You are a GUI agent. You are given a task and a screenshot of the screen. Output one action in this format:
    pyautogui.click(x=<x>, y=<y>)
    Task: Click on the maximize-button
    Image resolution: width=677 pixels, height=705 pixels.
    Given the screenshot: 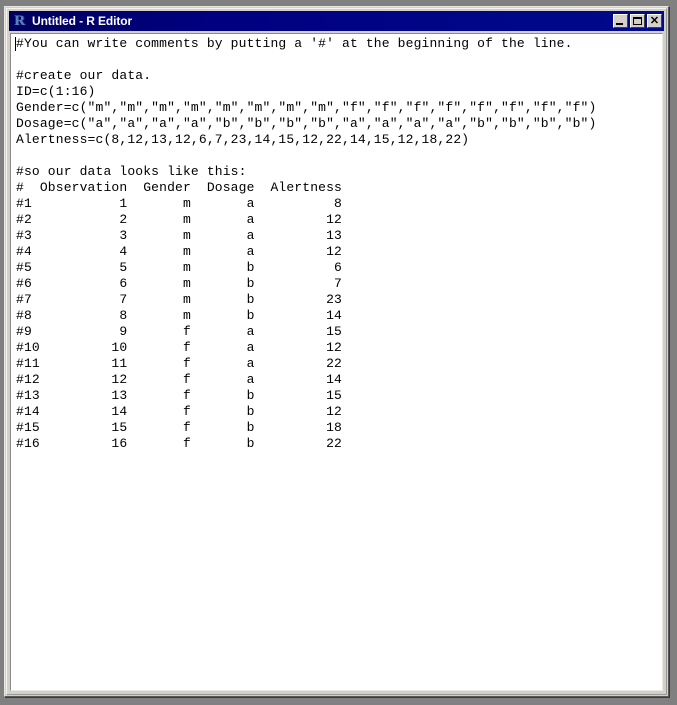 What is the action you would take?
    pyautogui.click(x=637, y=21)
    